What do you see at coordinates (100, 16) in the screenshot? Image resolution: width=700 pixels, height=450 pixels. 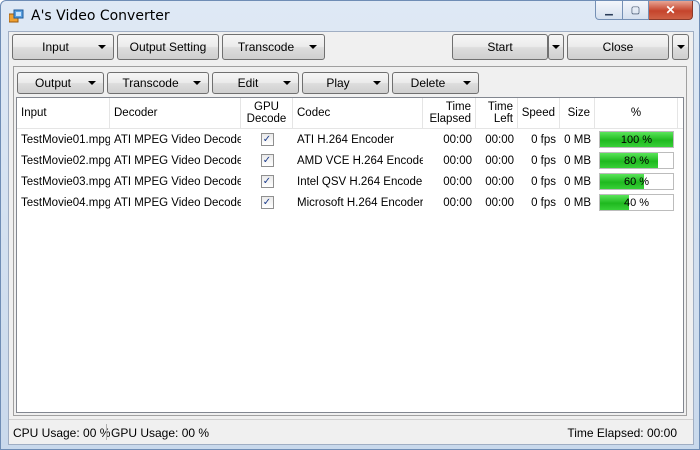 I see `window-title: A's Video Converter` at bounding box center [100, 16].